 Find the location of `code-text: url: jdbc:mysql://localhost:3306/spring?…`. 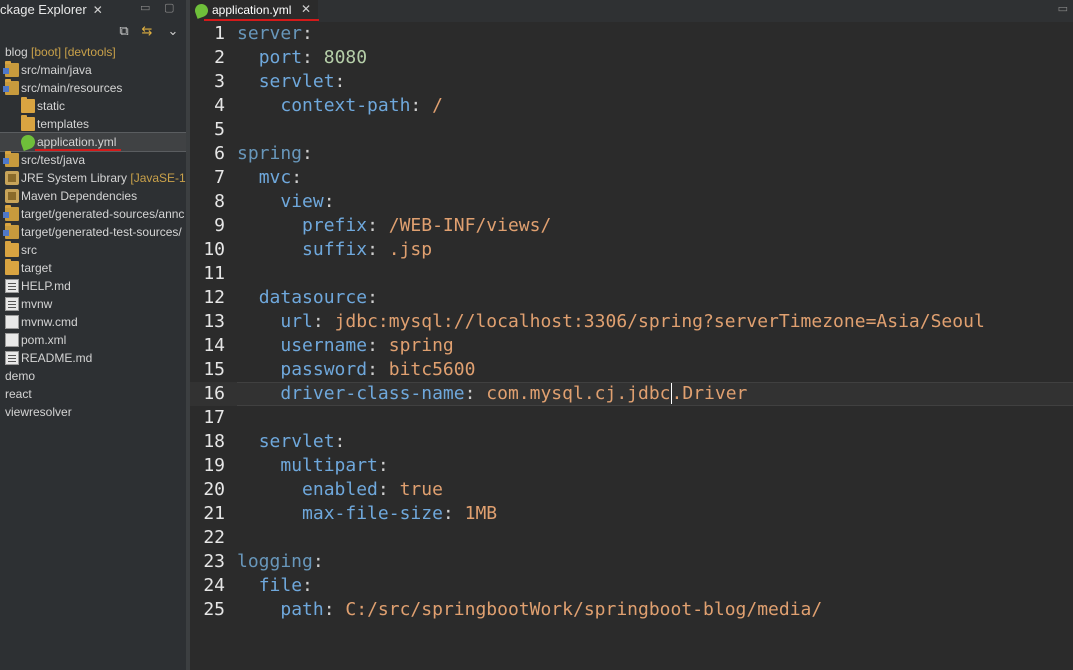

code-text: url: jdbc:mysql://localhost:3306/spring?… is located at coordinates (610, 322).